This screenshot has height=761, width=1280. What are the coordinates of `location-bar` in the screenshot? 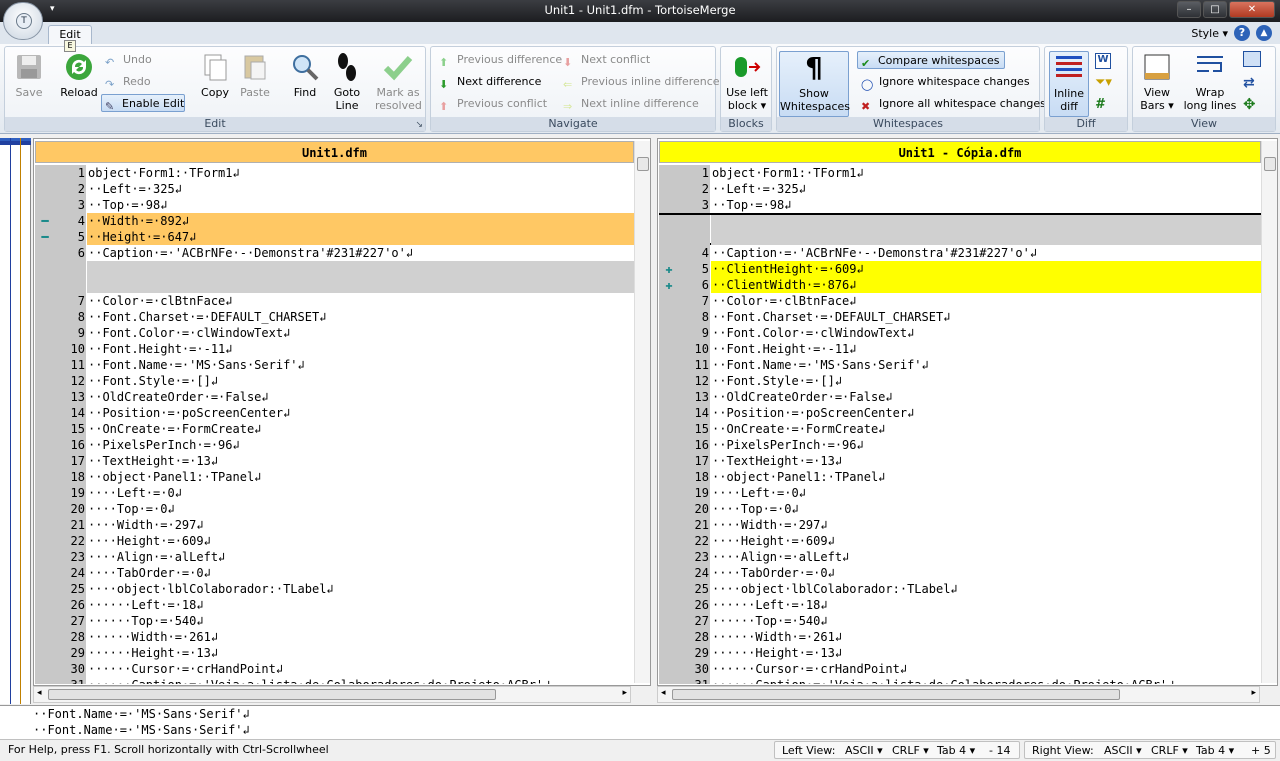 It's located at (15, 421).